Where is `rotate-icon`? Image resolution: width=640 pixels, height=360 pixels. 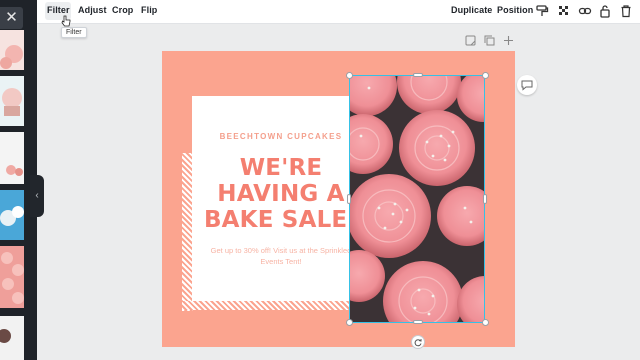
rotate-icon is located at coordinates (418, 343).